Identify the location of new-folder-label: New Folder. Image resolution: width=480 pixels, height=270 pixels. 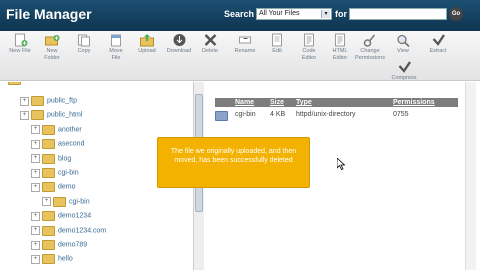
(52, 54).